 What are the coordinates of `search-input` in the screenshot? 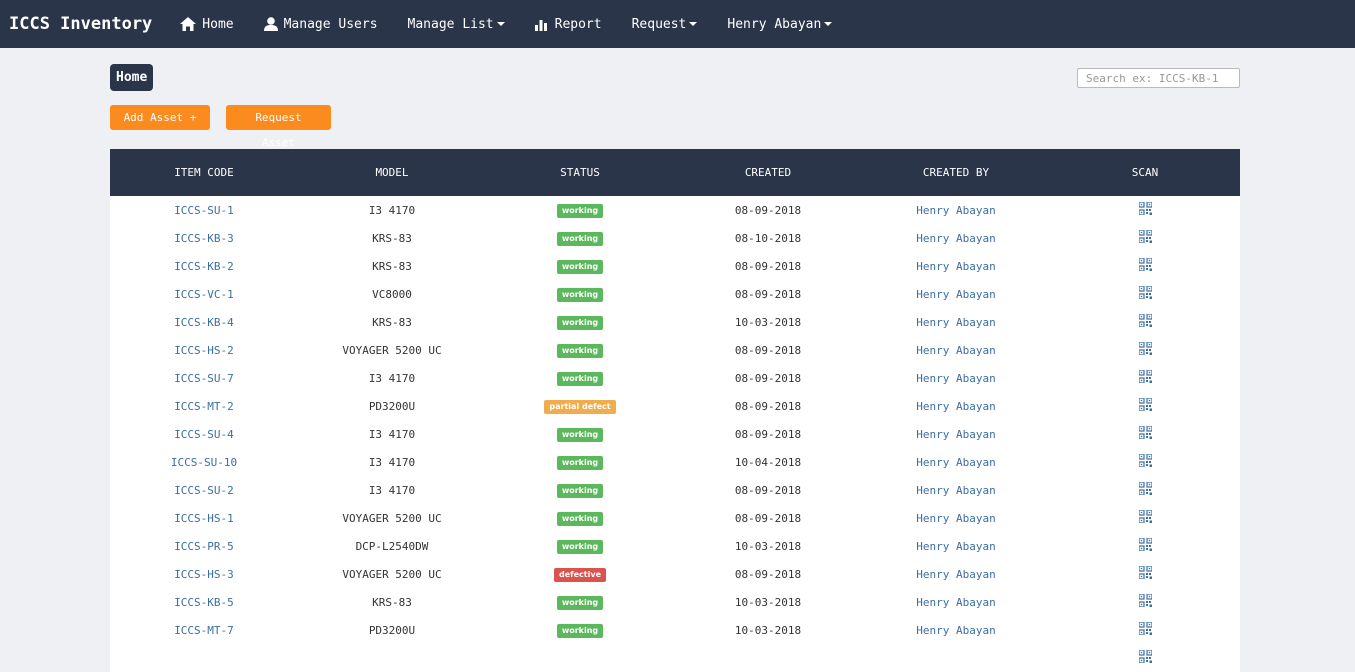 It's located at (1158, 78).